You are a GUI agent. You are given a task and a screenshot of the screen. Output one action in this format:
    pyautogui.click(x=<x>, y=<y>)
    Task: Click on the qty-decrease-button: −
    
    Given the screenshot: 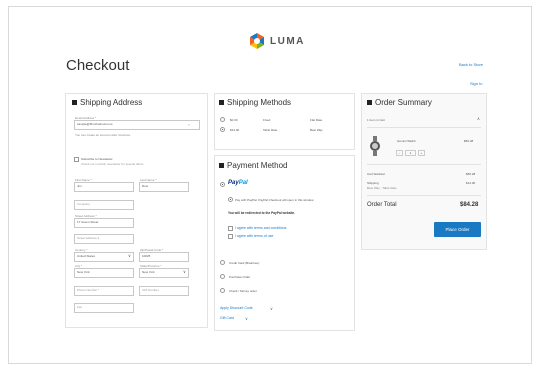 What is the action you would take?
    pyautogui.click(x=399, y=153)
    